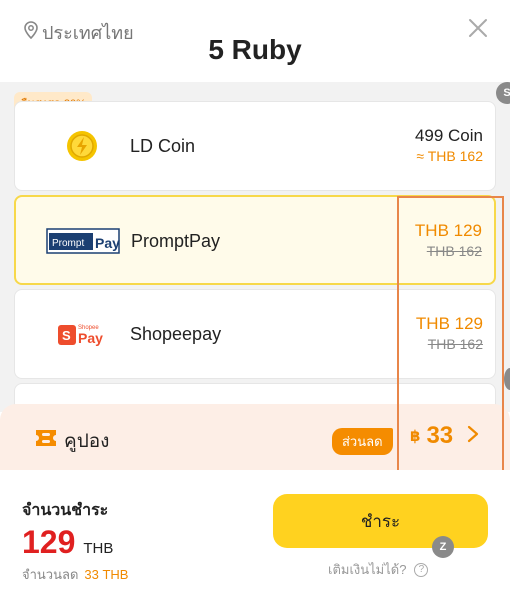  What do you see at coordinates (362, 441) in the screenshot?
I see `discount-badge: ส่วนลด` at bounding box center [362, 441].